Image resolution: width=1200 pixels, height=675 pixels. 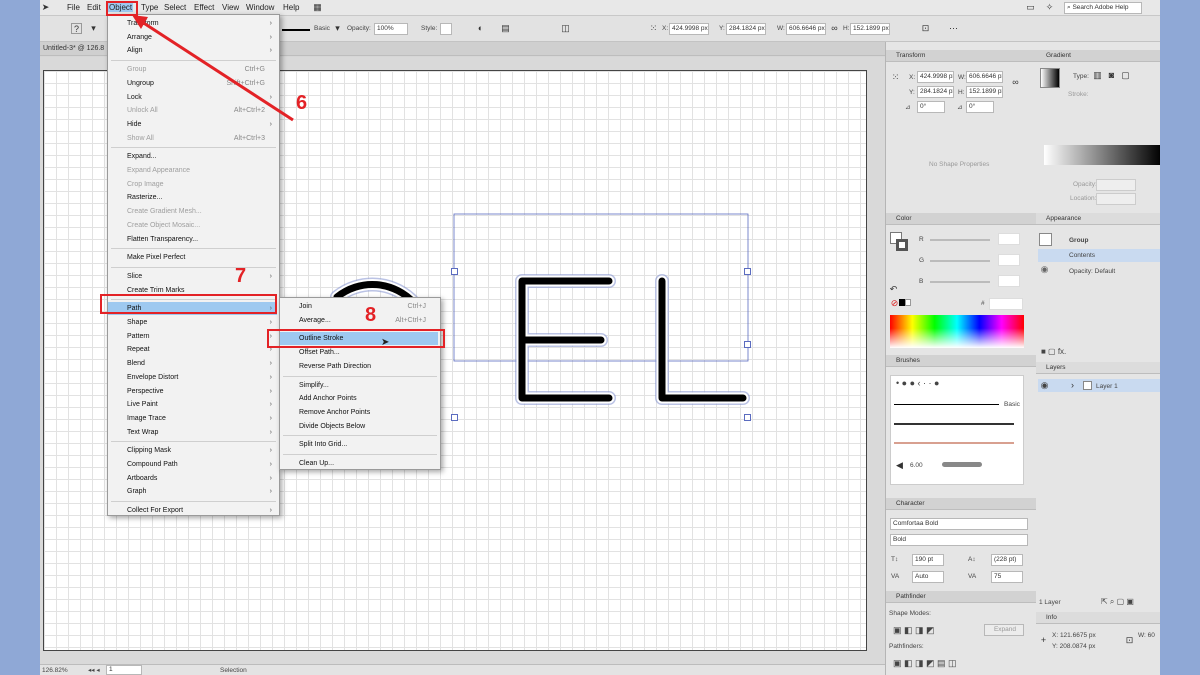 I want to click on menu-item-shape: Shape ›, so click(x=192, y=322).